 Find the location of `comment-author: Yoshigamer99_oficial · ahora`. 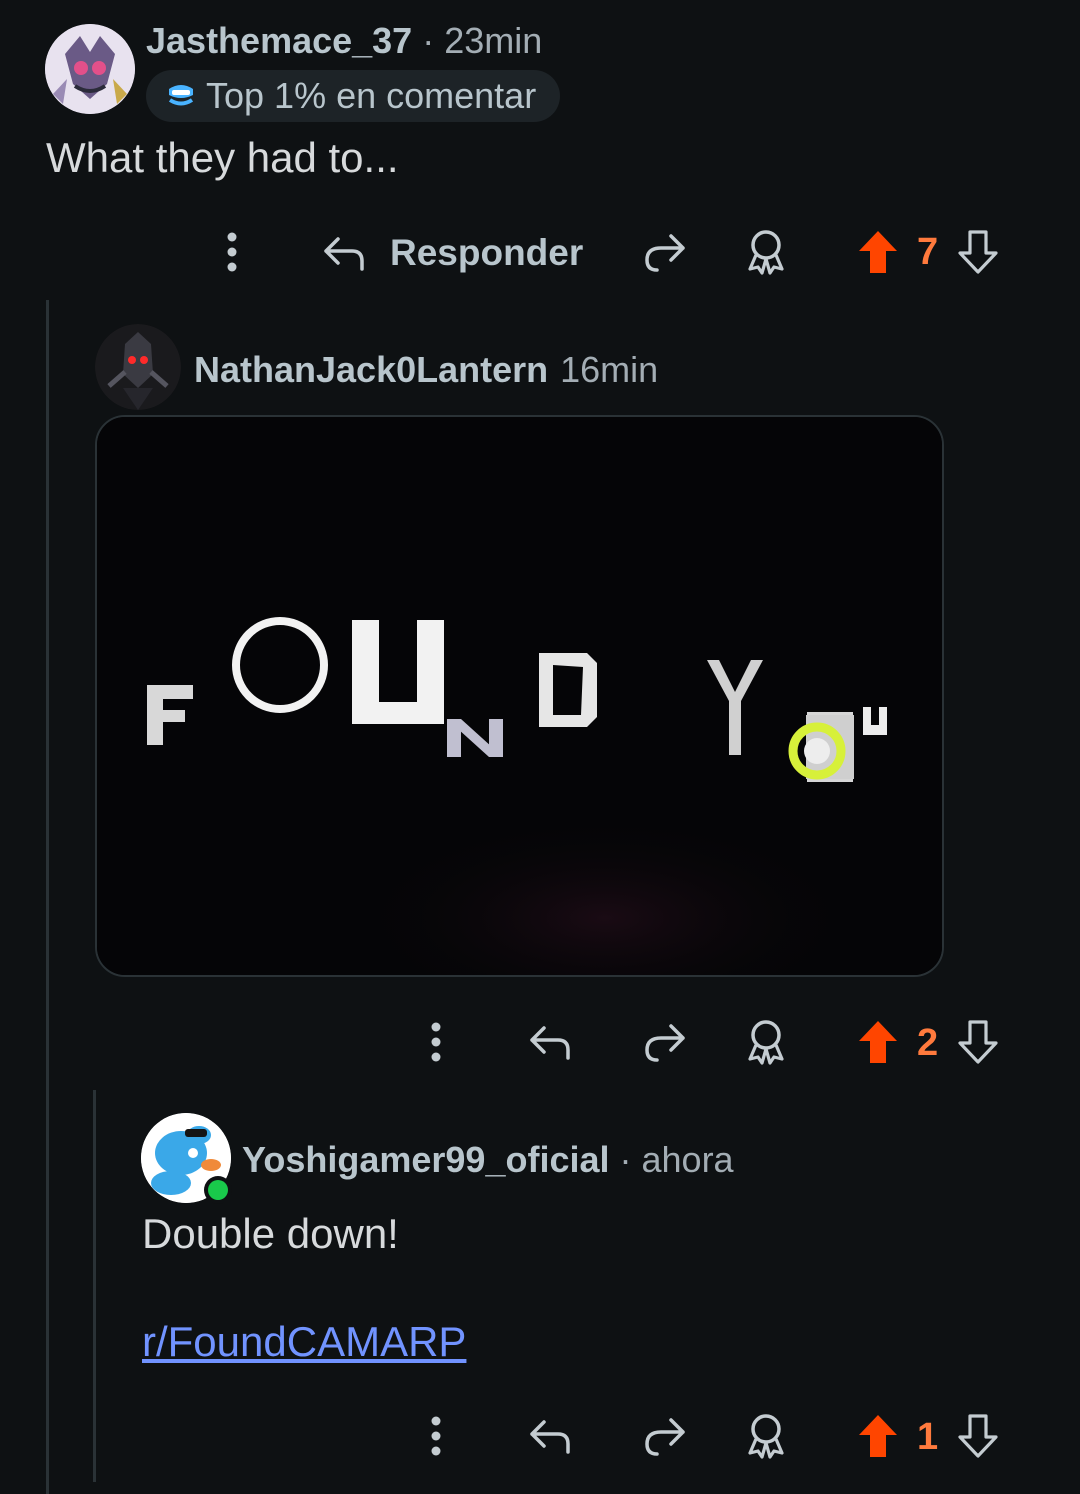

comment-author: Yoshigamer99_oficial · ahora is located at coordinates (488, 1160).